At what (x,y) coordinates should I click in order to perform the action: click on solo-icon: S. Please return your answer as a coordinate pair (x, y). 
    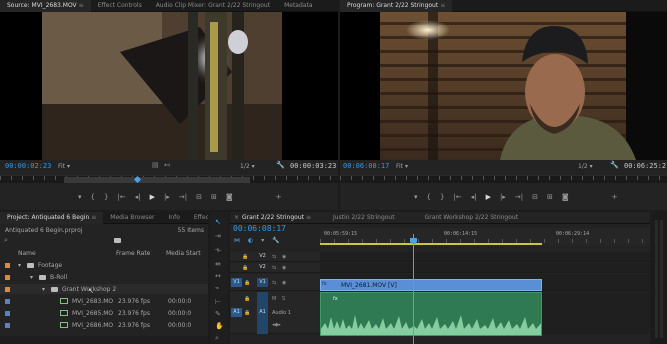
    Looking at the image, I should click on (283, 299).